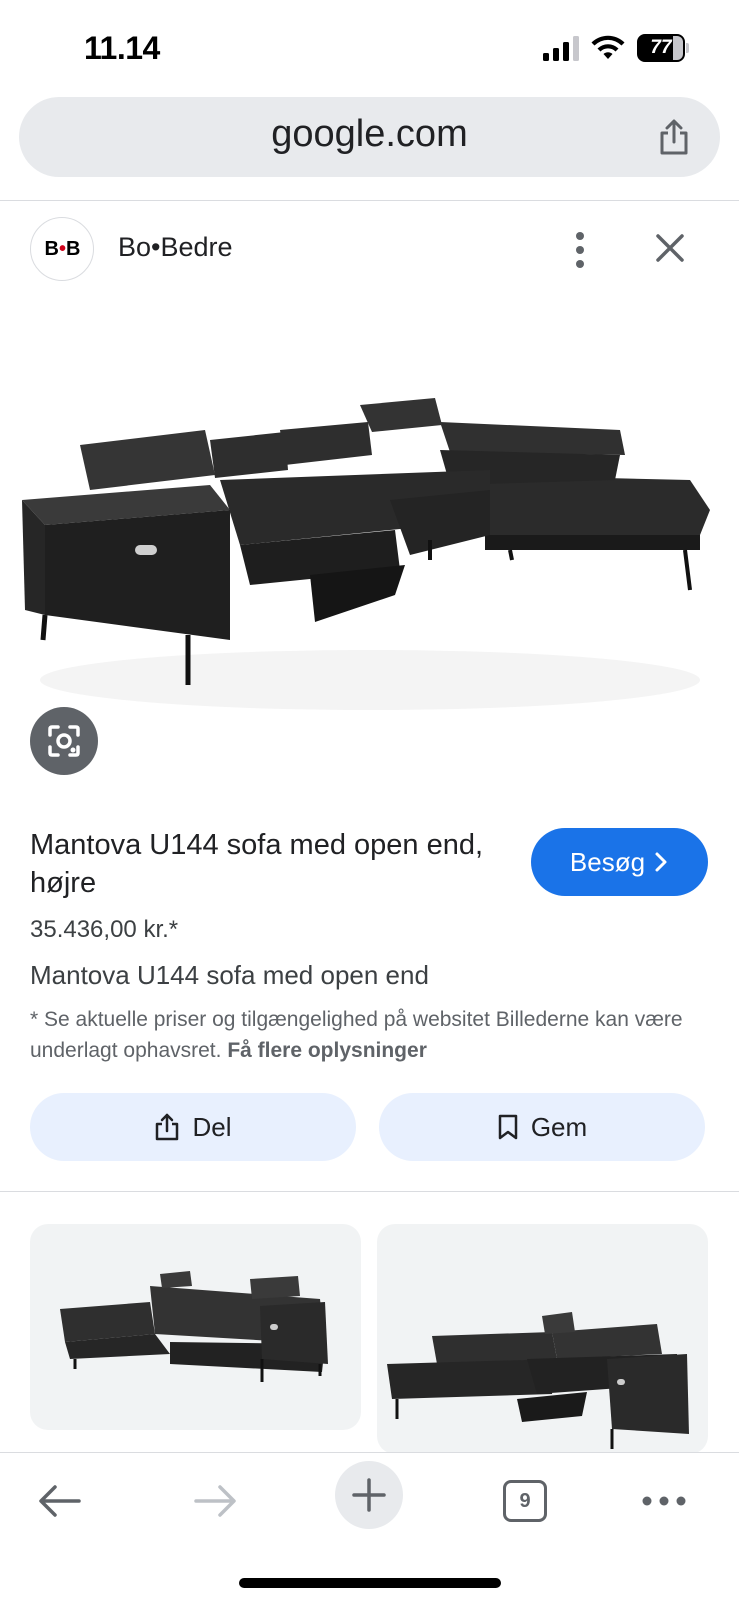 This screenshot has width=739, height=1600. I want to click on site-name: Bo•Bedre, so click(175, 247).